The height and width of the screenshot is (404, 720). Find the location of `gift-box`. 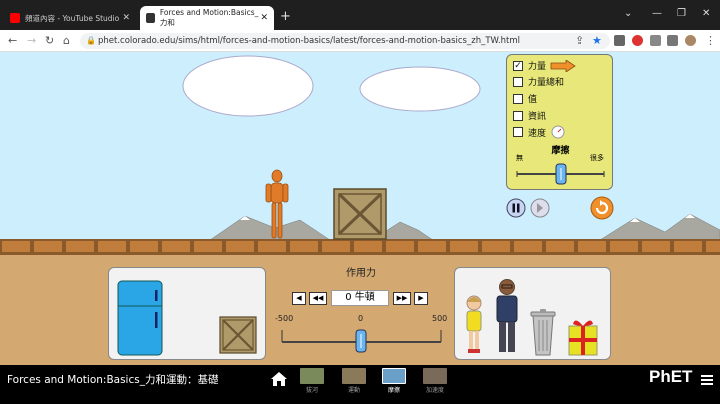

gift-box is located at coordinates (583, 336).